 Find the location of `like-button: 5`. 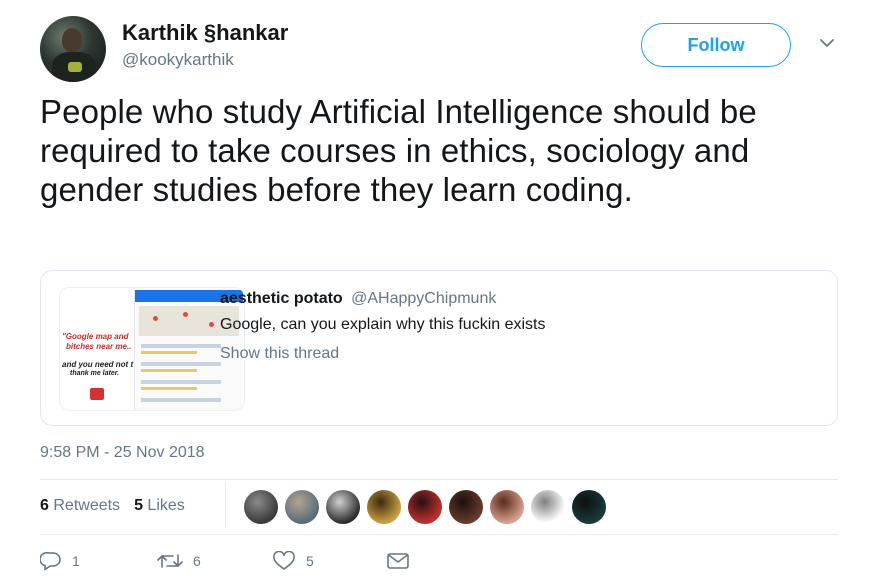

like-button: 5 is located at coordinates (293, 561).